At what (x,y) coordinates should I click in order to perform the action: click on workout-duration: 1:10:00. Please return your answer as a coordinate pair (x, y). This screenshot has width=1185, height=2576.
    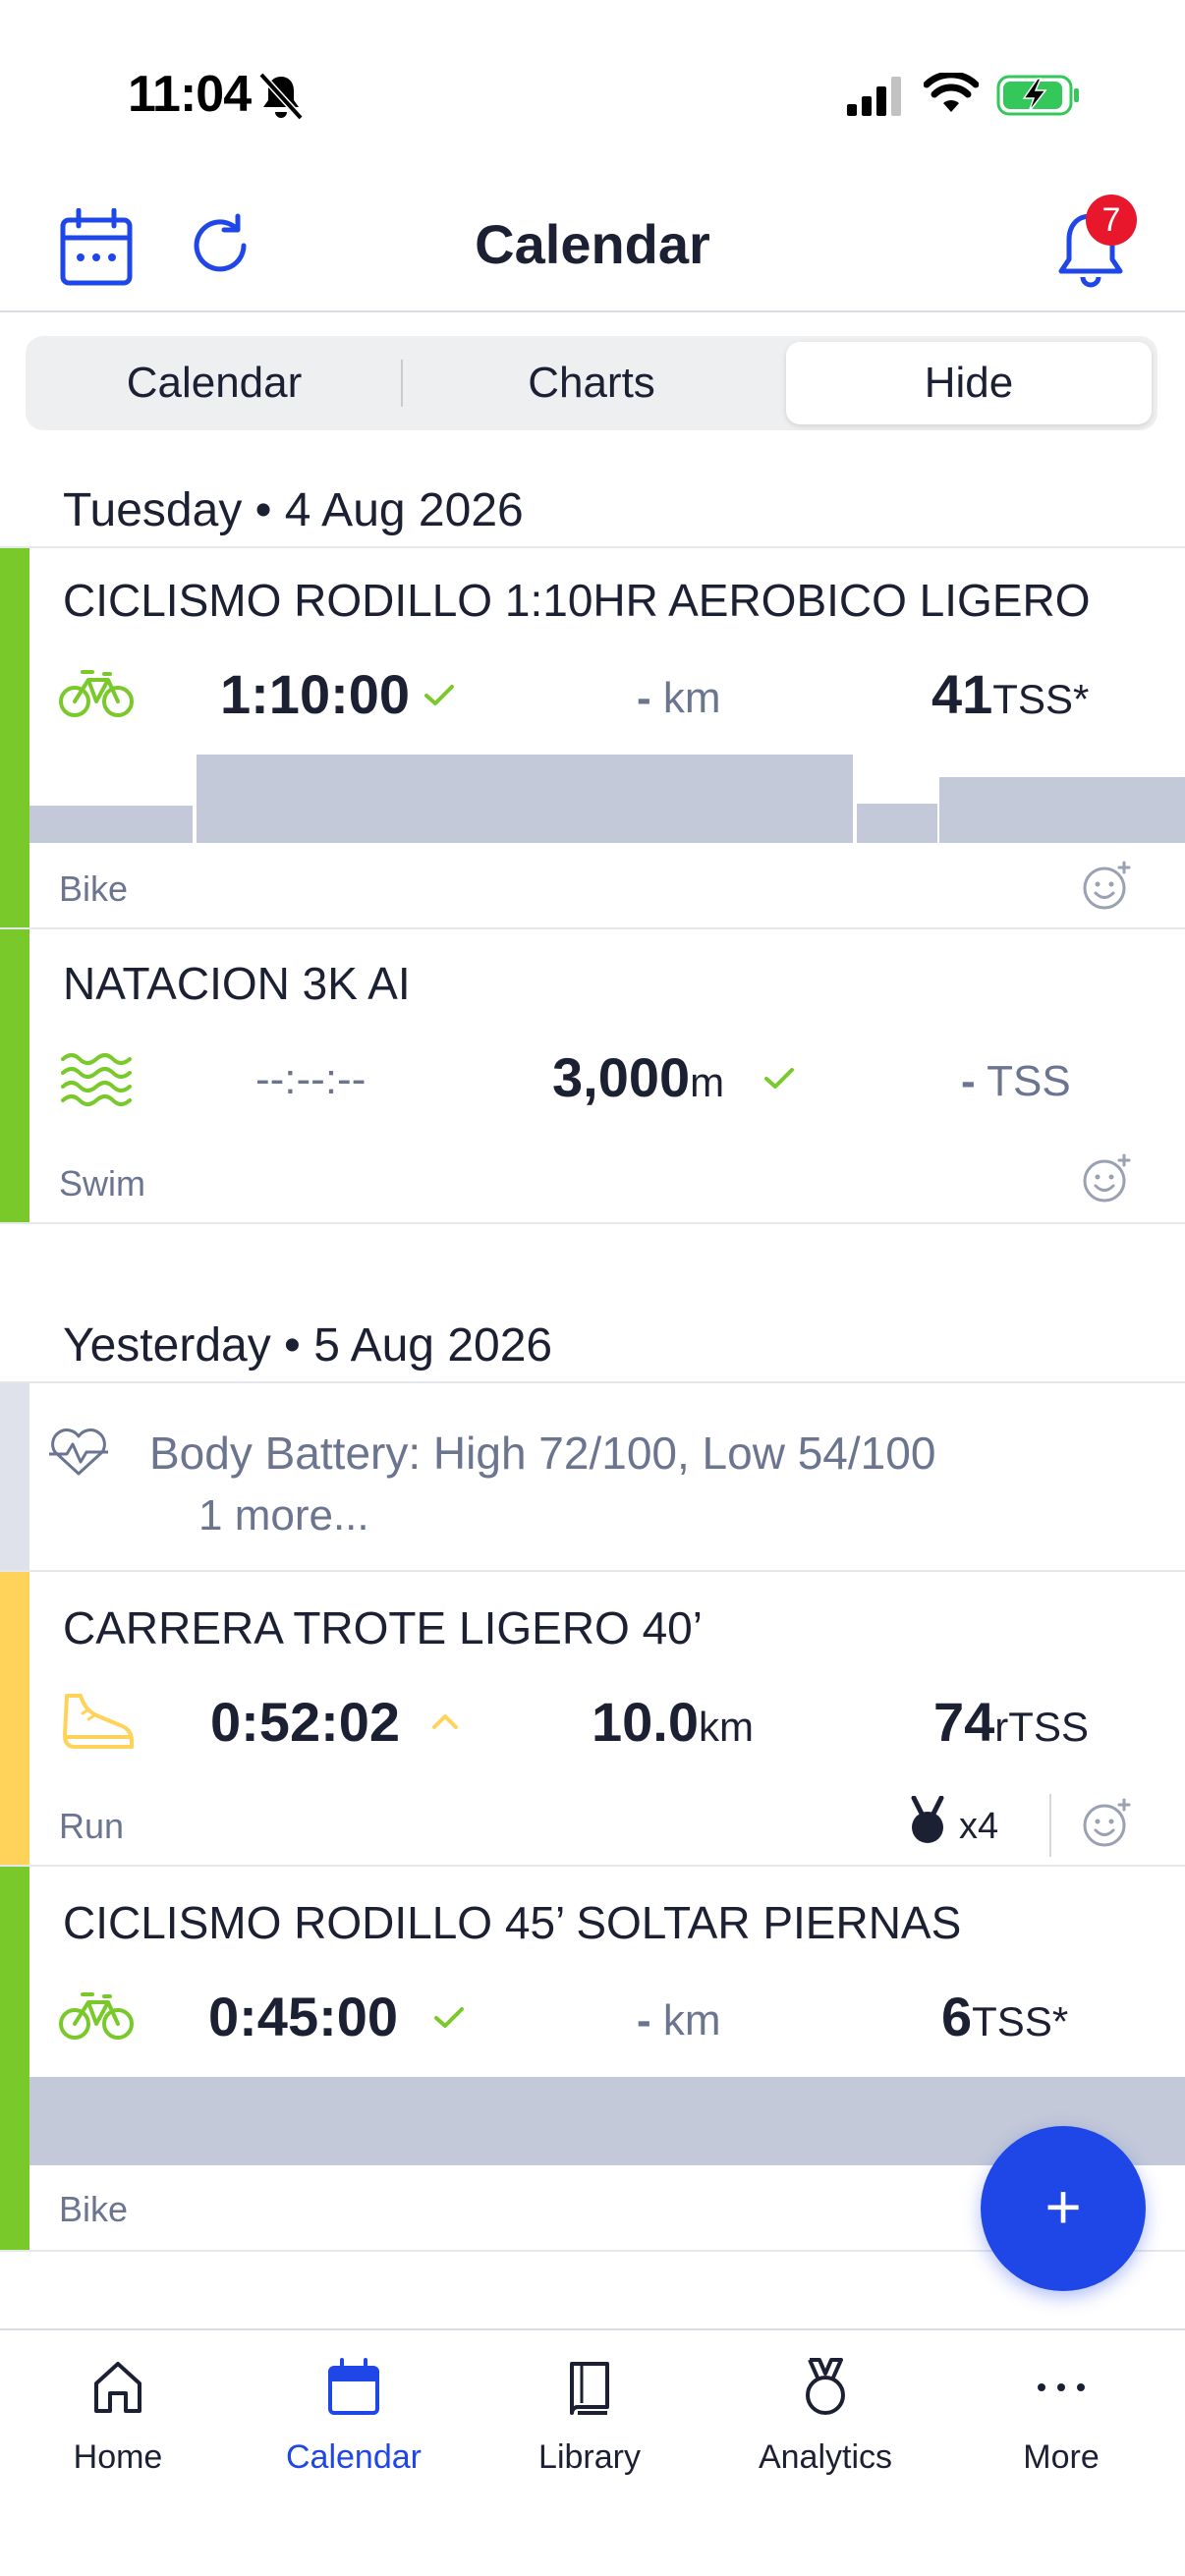
    Looking at the image, I should click on (316, 694).